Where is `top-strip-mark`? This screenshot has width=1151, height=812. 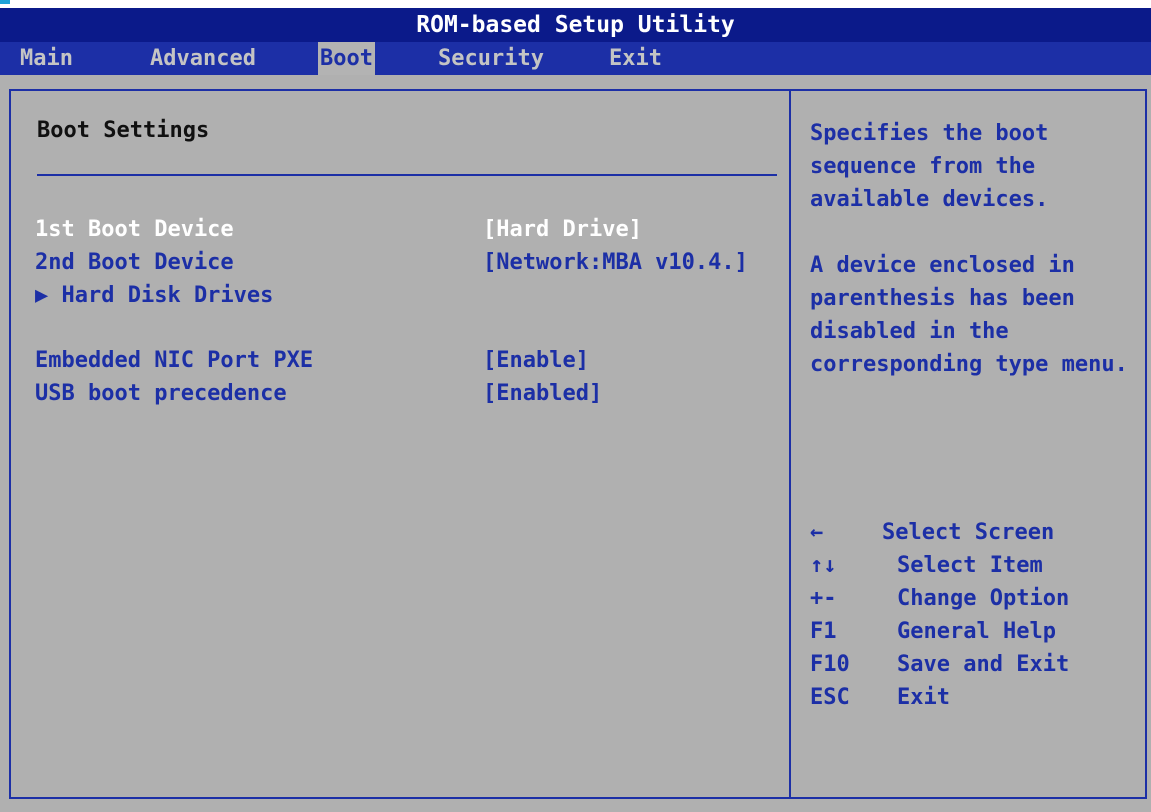 top-strip-mark is located at coordinates (5, 2).